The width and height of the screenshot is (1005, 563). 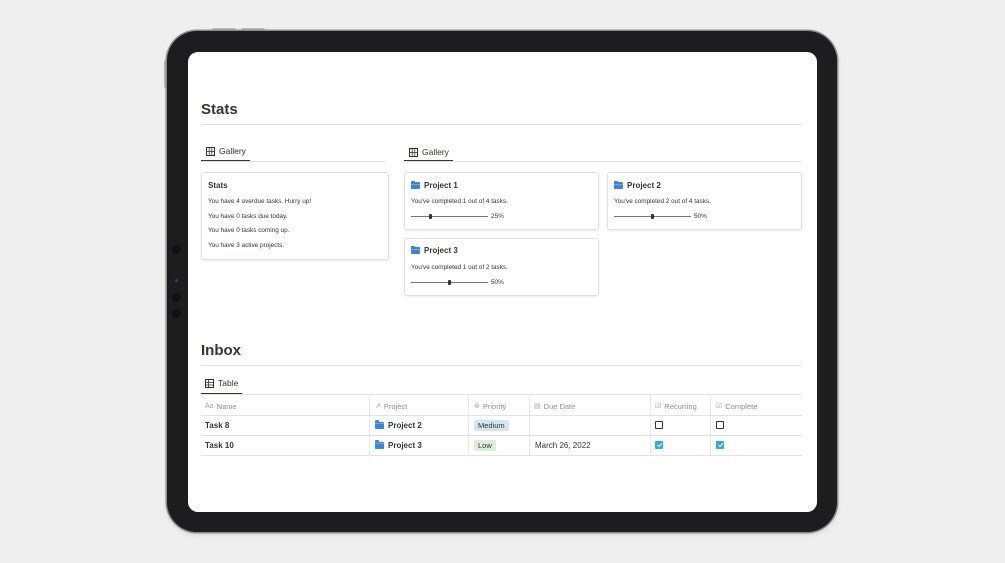 What do you see at coordinates (209, 383) in the screenshot?
I see `table-icon` at bounding box center [209, 383].